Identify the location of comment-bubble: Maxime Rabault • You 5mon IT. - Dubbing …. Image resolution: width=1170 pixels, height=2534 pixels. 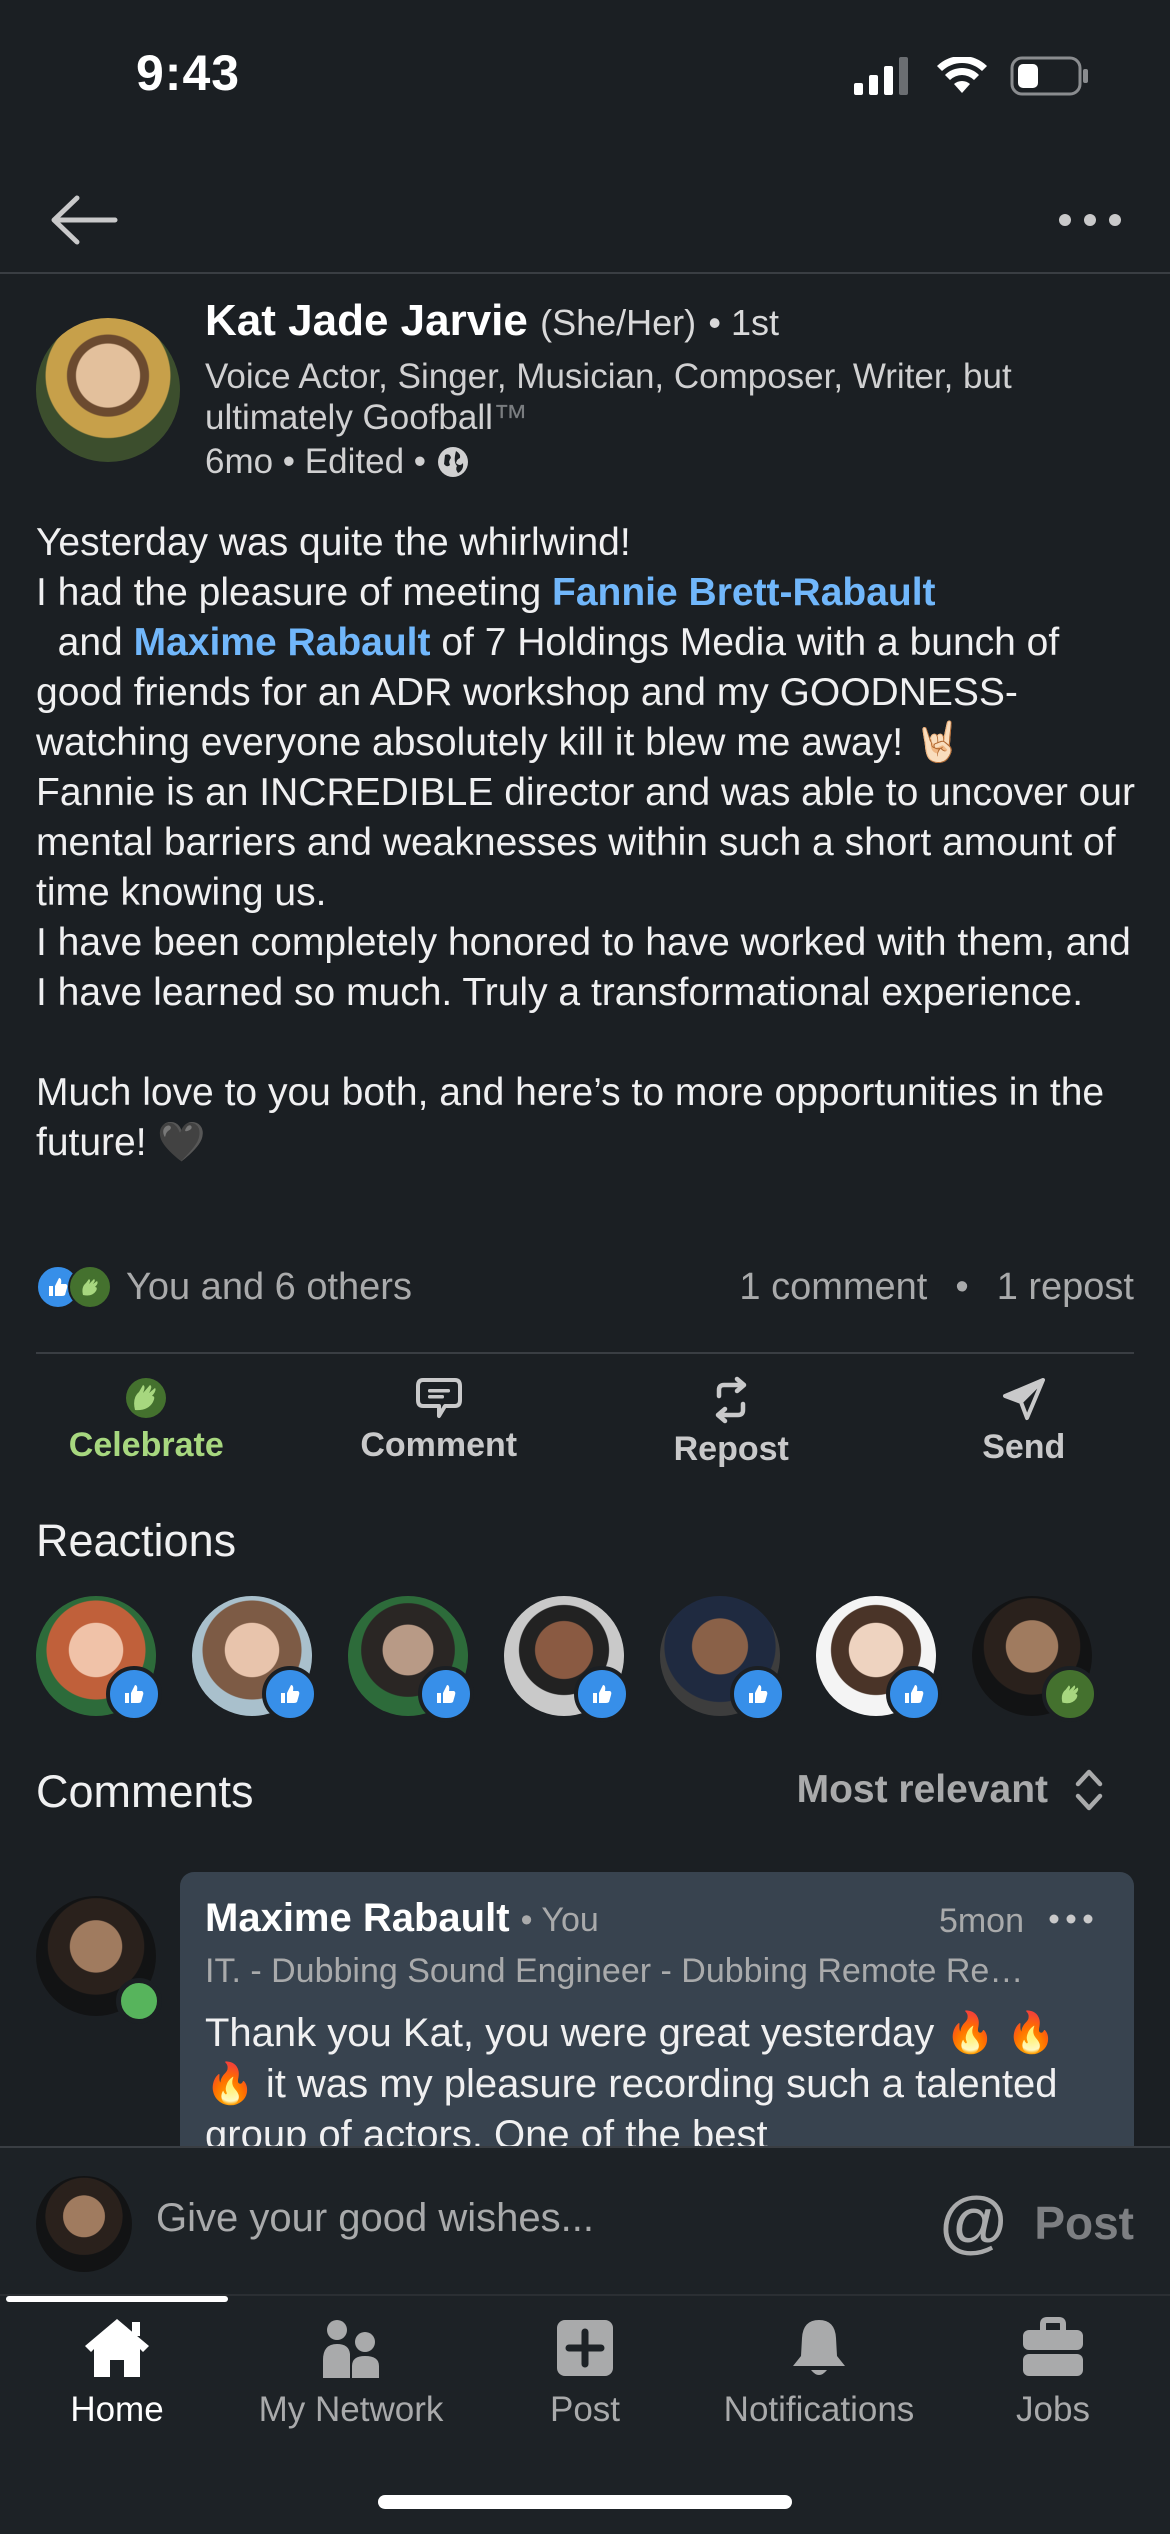
(657, 2017).